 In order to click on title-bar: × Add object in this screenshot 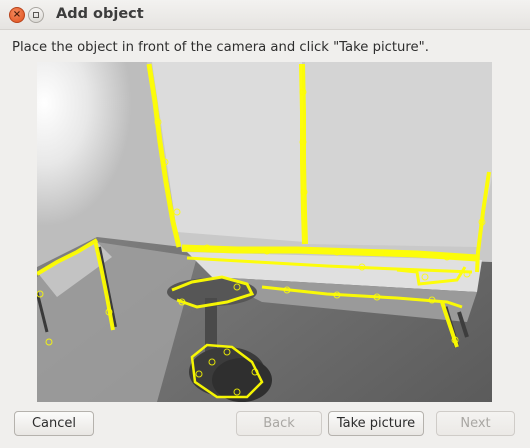, I will do `click(265, 15)`.